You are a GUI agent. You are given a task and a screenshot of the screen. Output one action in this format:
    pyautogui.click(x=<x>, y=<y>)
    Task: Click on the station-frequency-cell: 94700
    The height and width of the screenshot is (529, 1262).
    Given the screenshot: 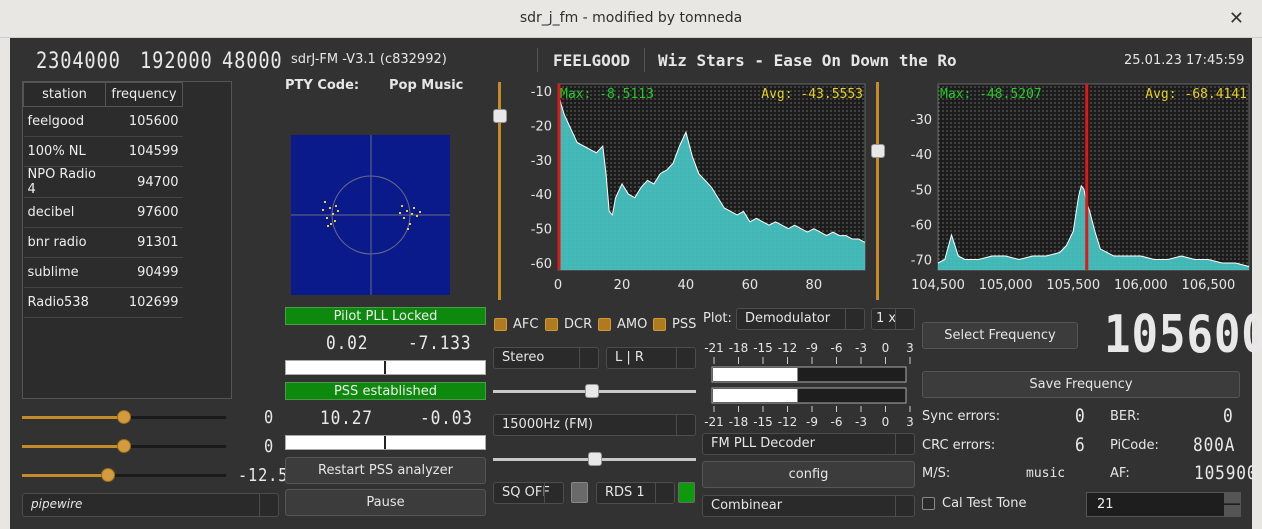 What is the action you would take?
    pyautogui.click(x=144, y=182)
    